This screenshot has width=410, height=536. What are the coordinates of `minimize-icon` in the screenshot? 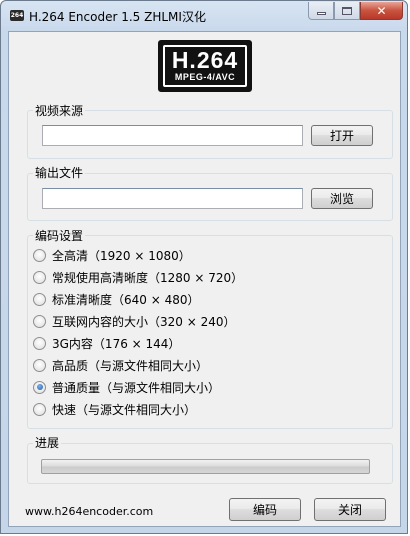 It's located at (321, 13).